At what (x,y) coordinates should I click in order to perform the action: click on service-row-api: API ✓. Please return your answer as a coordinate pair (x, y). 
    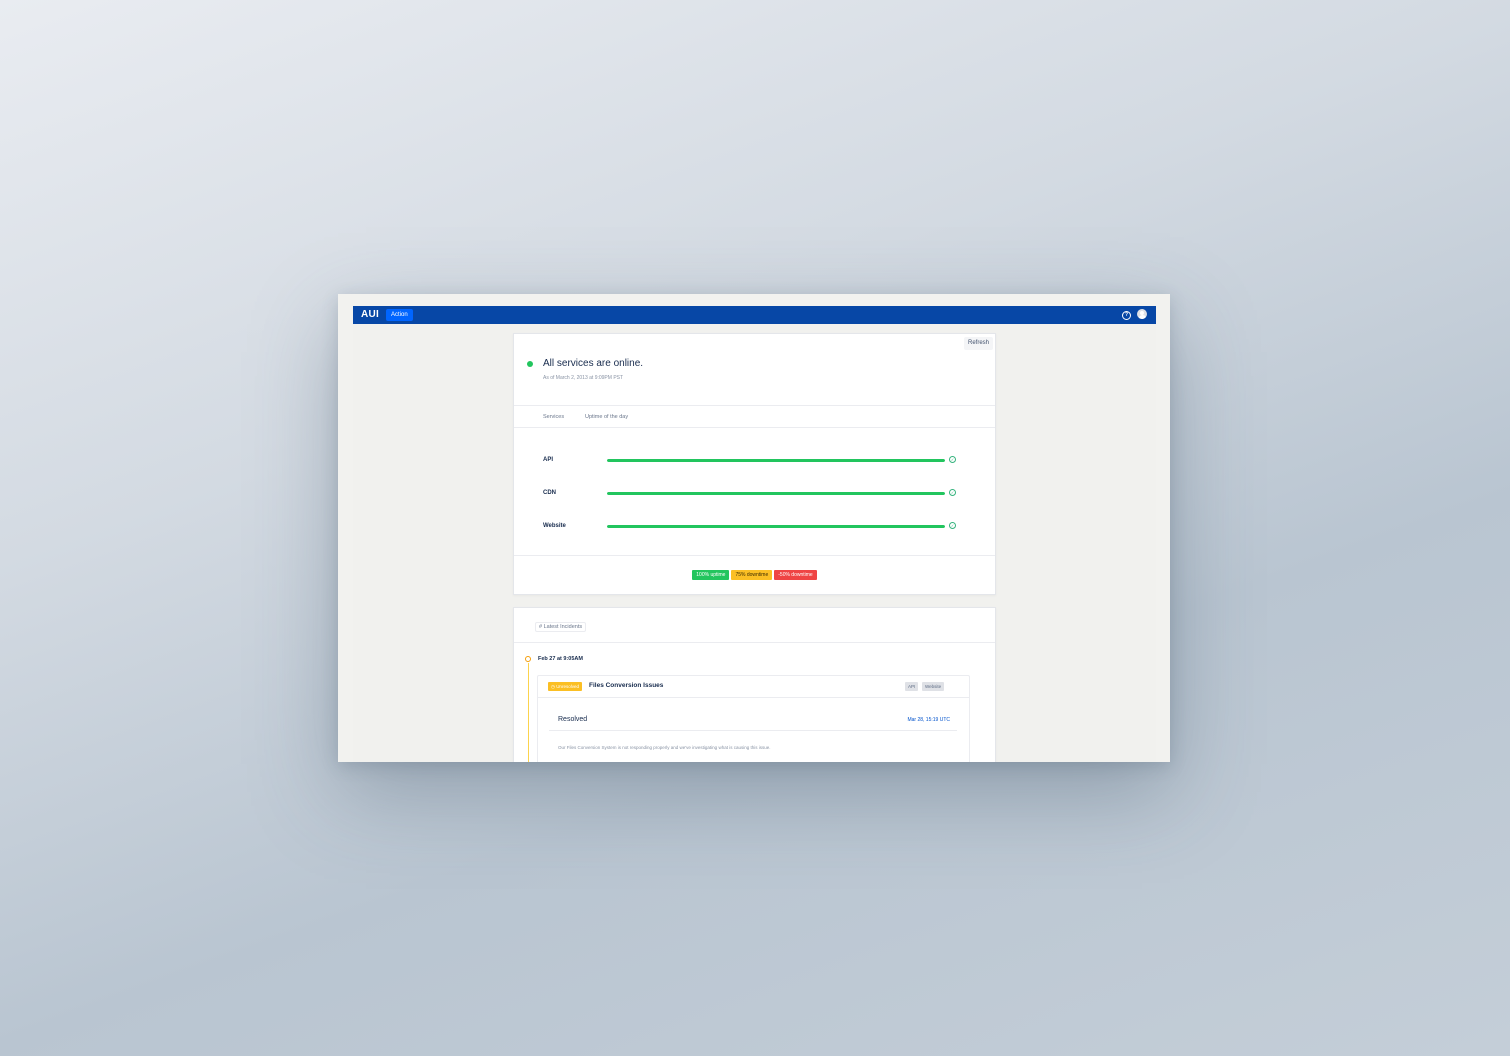
    Looking at the image, I should click on (754, 461).